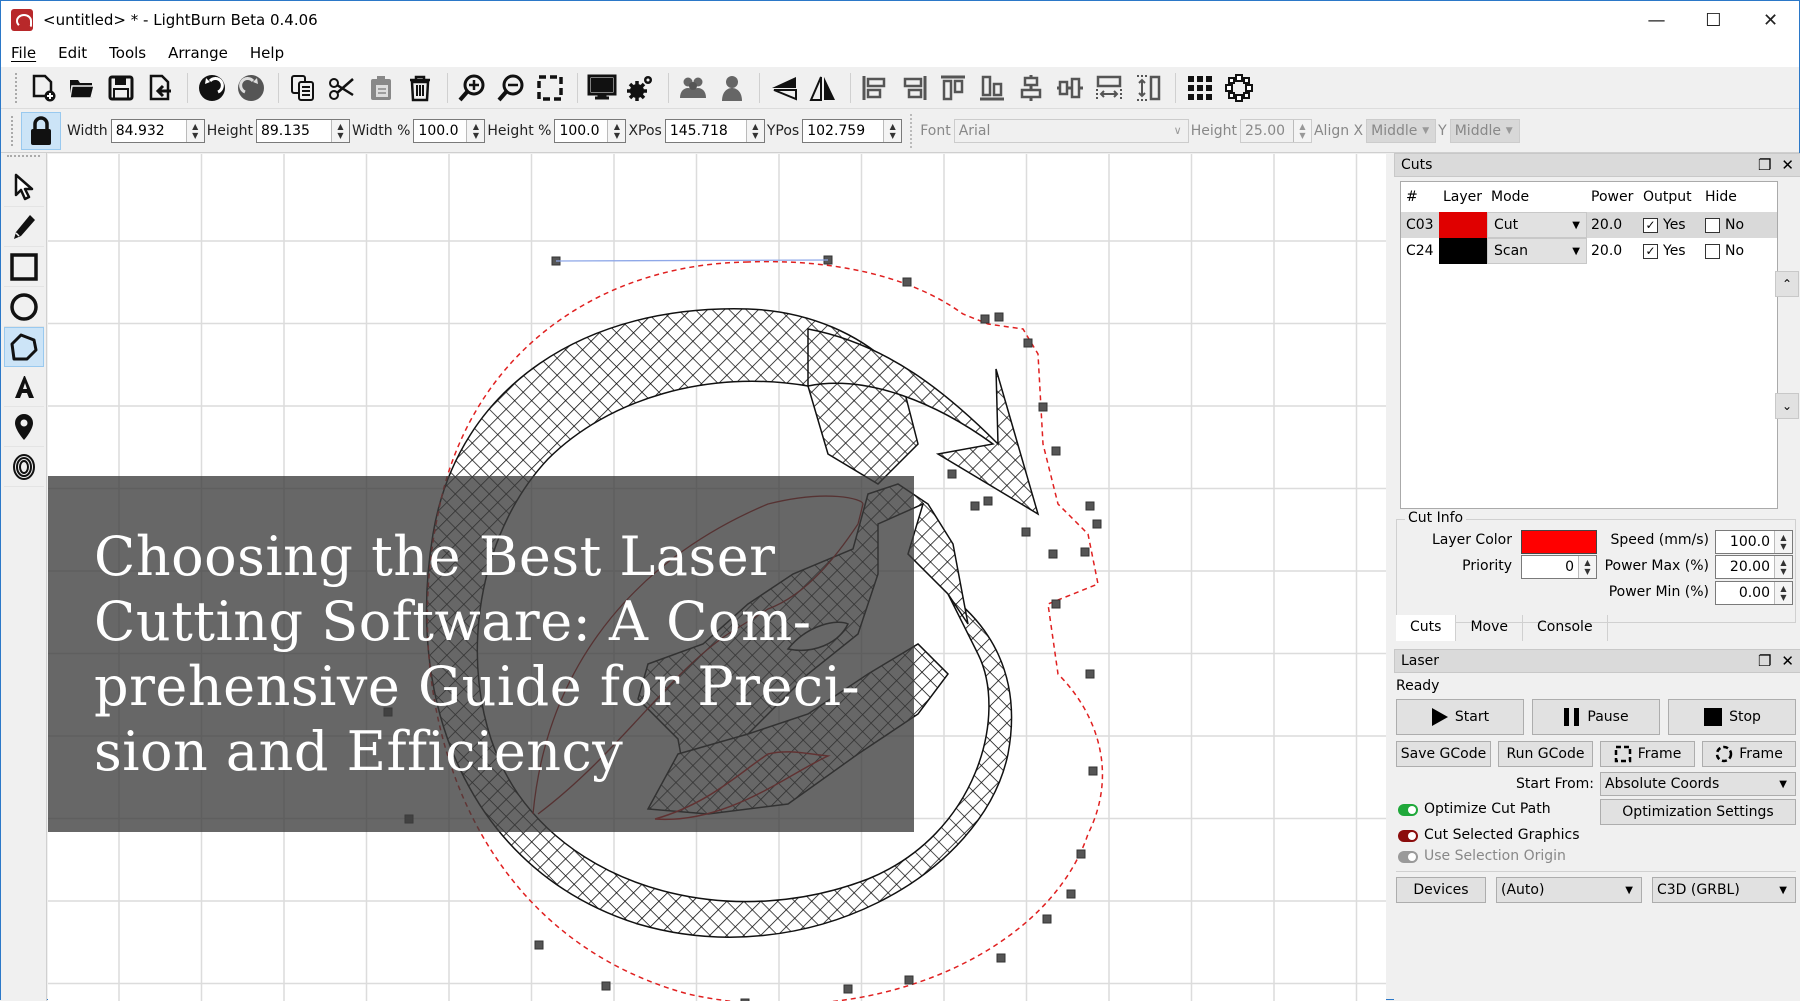  I want to click on priority-spinner: ▲ ▼, so click(1587, 567).